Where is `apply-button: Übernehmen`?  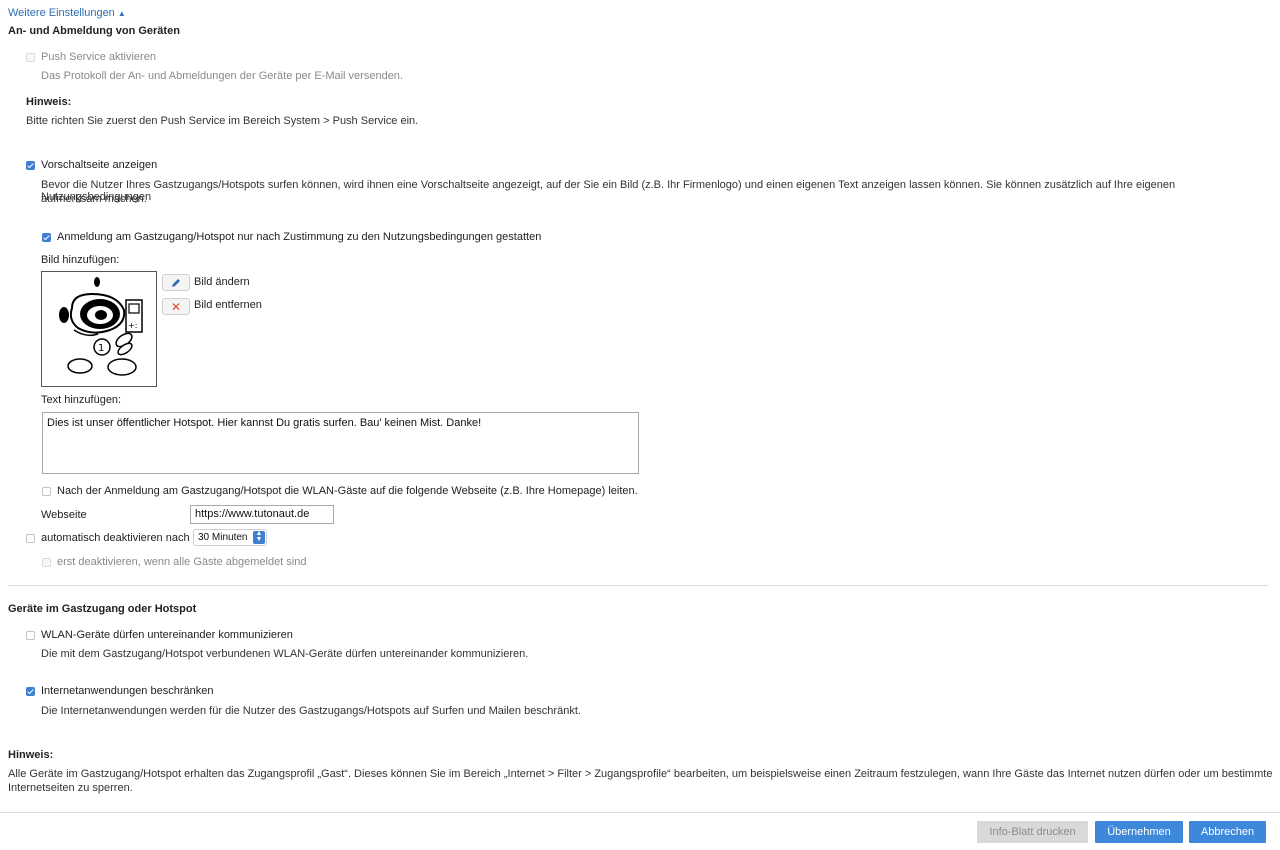 apply-button: Übernehmen is located at coordinates (1139, 832).